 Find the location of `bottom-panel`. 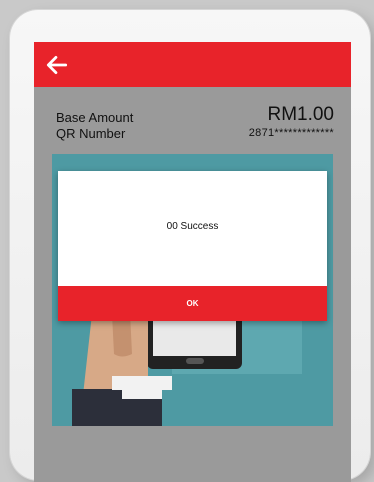

bottom-panel is located at coordinates (192, 454).